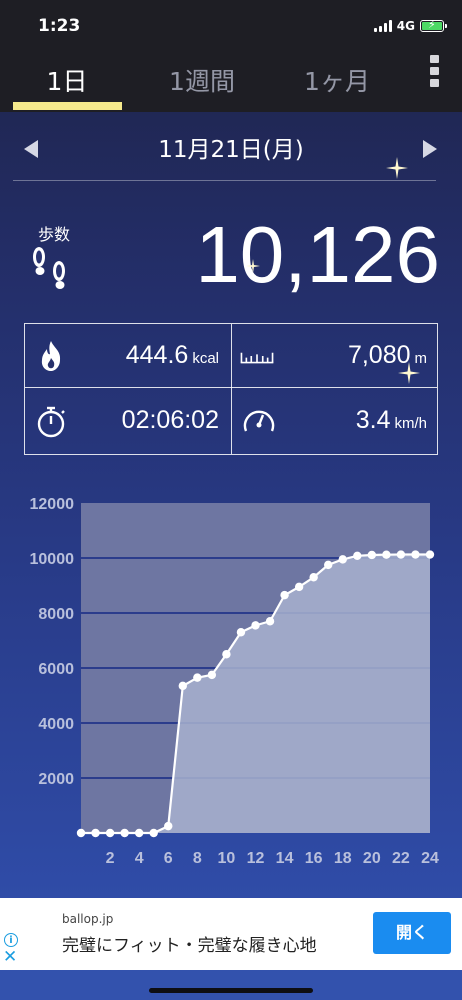 This screenshot has width=462, height=1000. Describe the element at coordinates (337, 82) in the screenshot. I see `tab-month: 1ヶ月` at that location.